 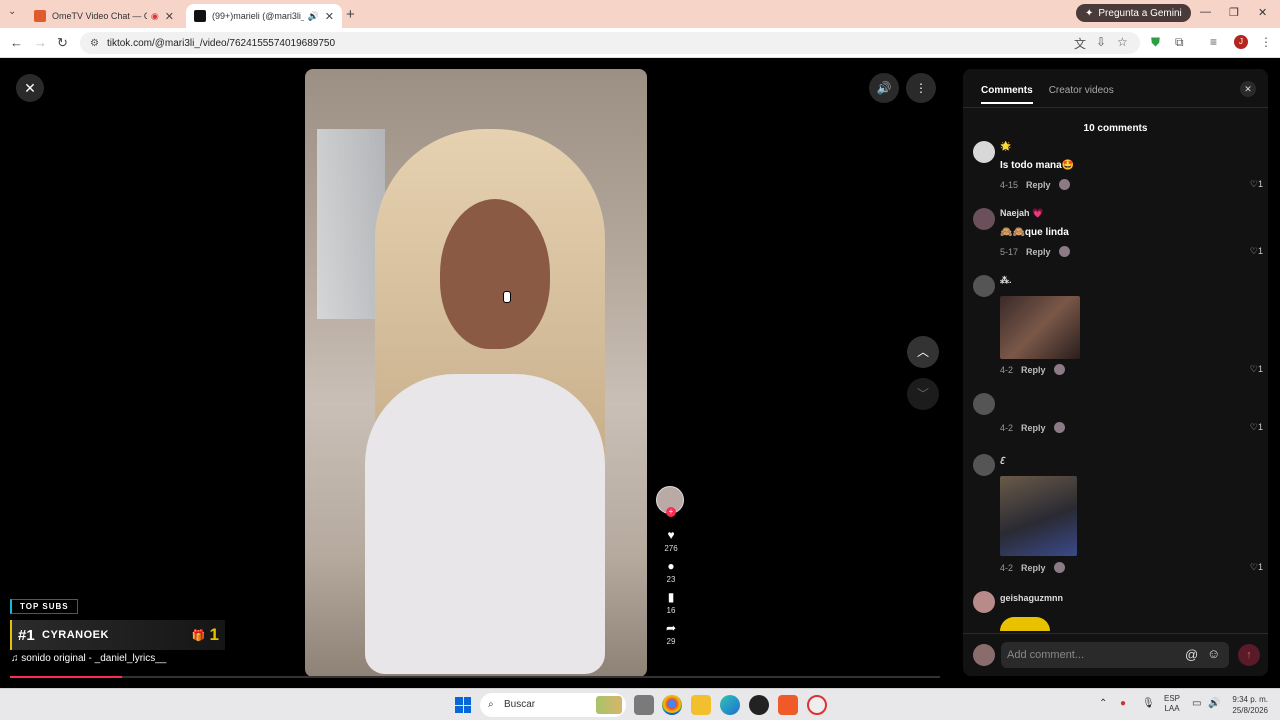 I want to click on volume-button: 🔊, so click(x=884, y=88).